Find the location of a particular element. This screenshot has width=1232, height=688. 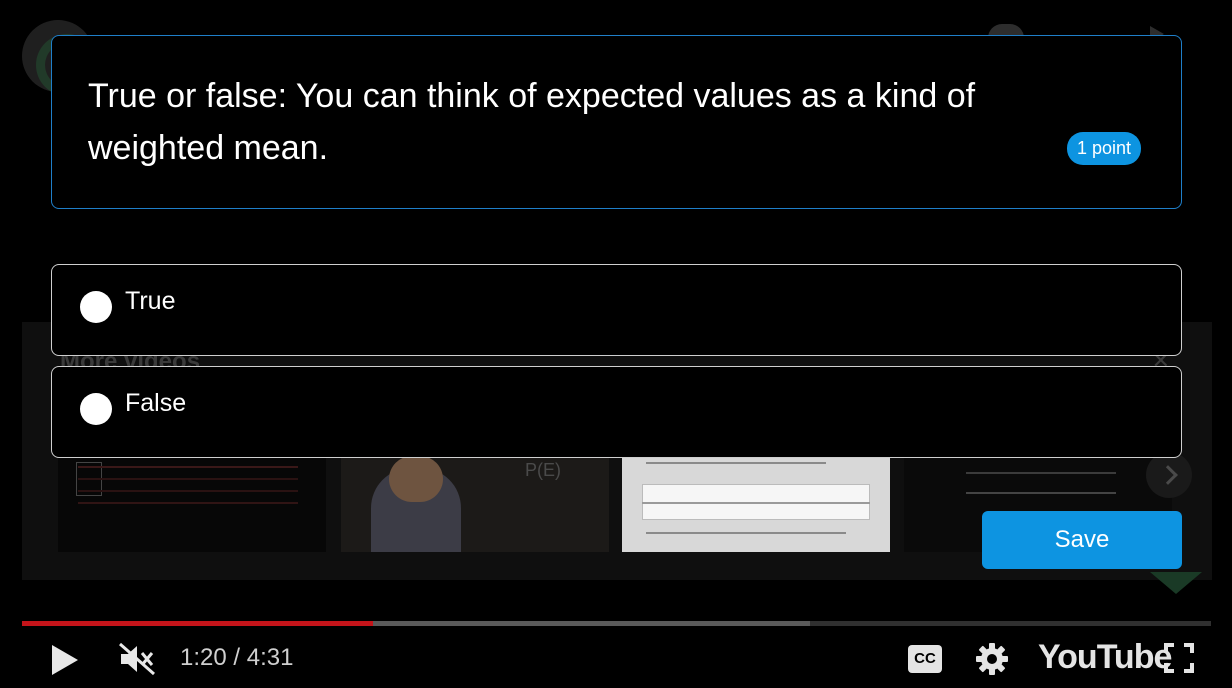

answer-label: False is located at coordinates (156, 403).